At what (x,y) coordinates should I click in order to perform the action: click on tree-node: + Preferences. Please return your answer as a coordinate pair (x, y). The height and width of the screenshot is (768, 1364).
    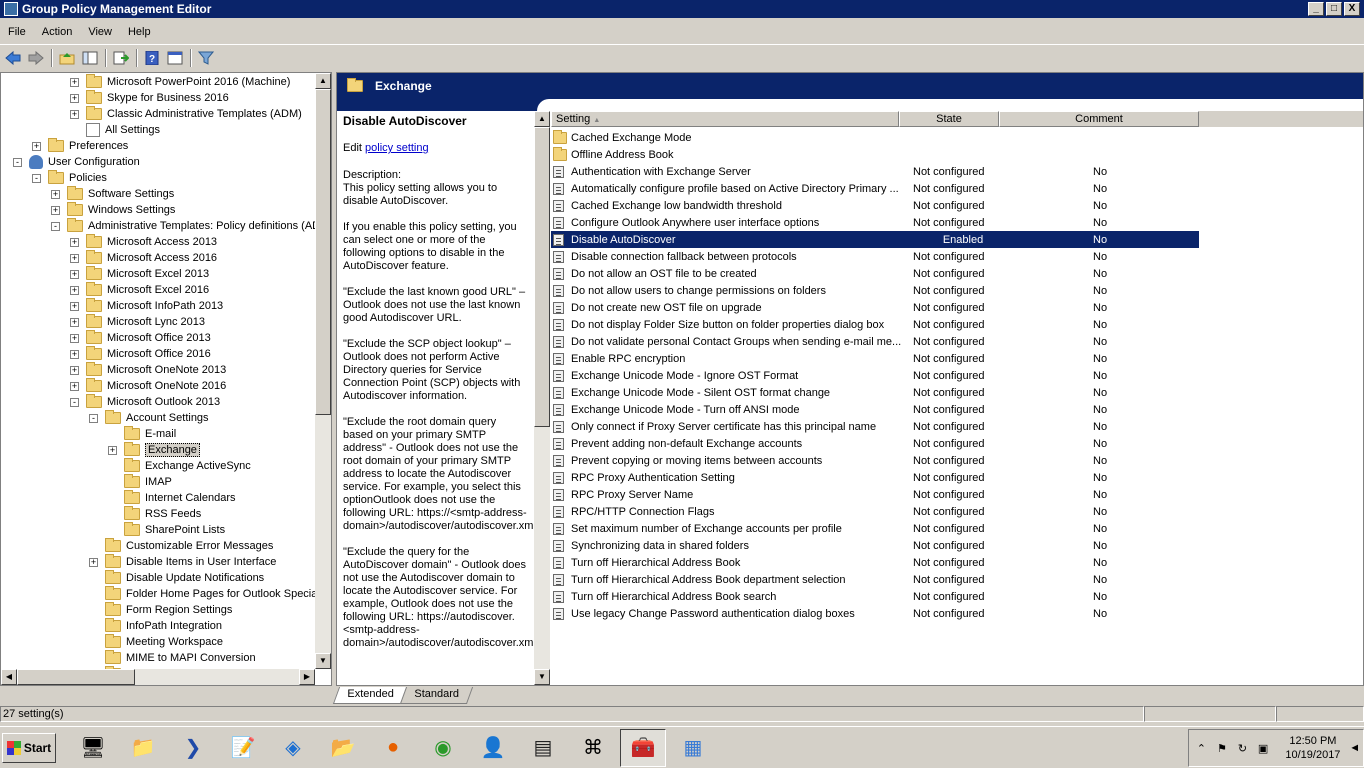
    Looking at the image, I should click on (80, 146).